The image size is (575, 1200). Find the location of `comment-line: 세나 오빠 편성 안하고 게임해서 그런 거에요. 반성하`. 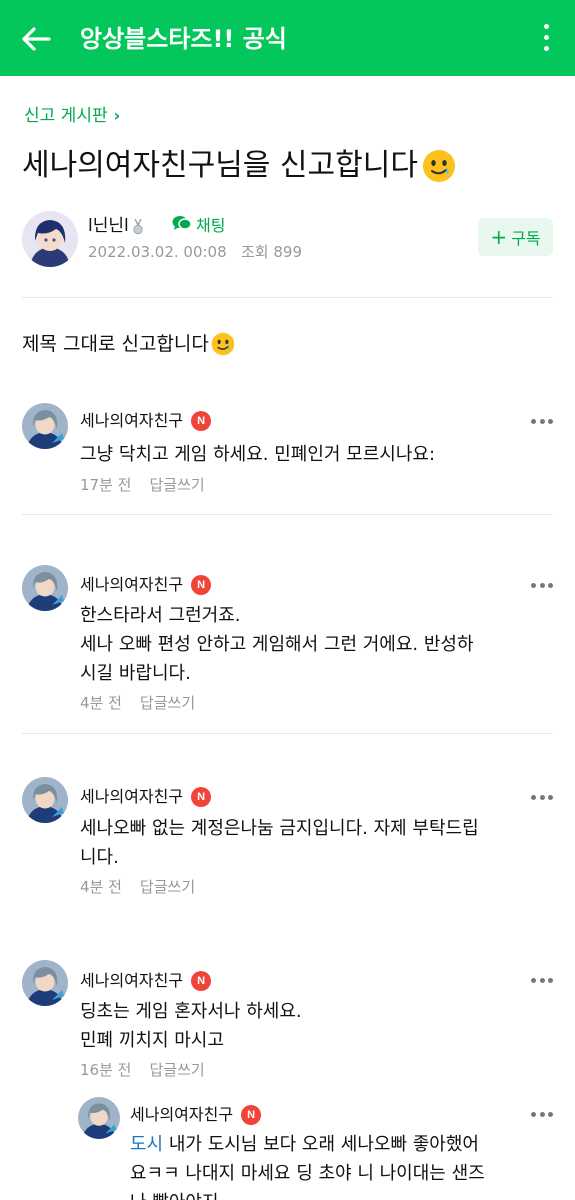

comment-line: 세나 오빠 편성 안하고 게임해서 그런 거에요. 반성하 is located at coordinates (277, 644).